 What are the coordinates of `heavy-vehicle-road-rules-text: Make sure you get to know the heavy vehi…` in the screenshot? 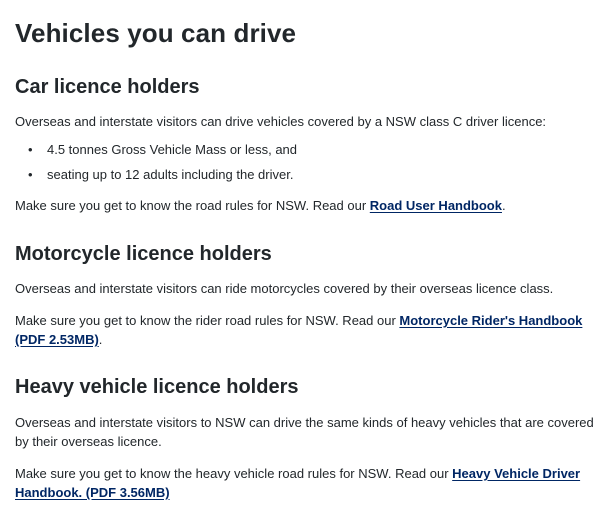 It's located at (310, 483).